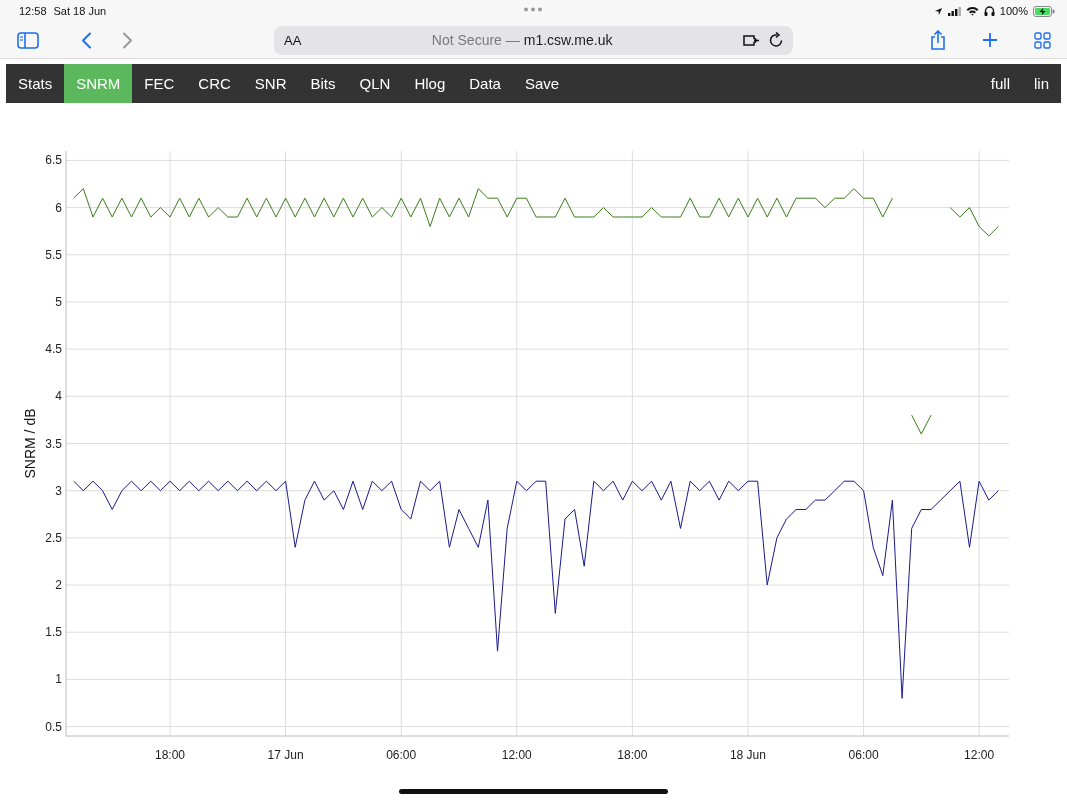 Image resolution: width=1067 pixels, height=800 pixels. What do you see at coordinates (285, 755) in the screenshot?
I see `x-tick-label: 17 Jun` at bounding box center [285, 755].